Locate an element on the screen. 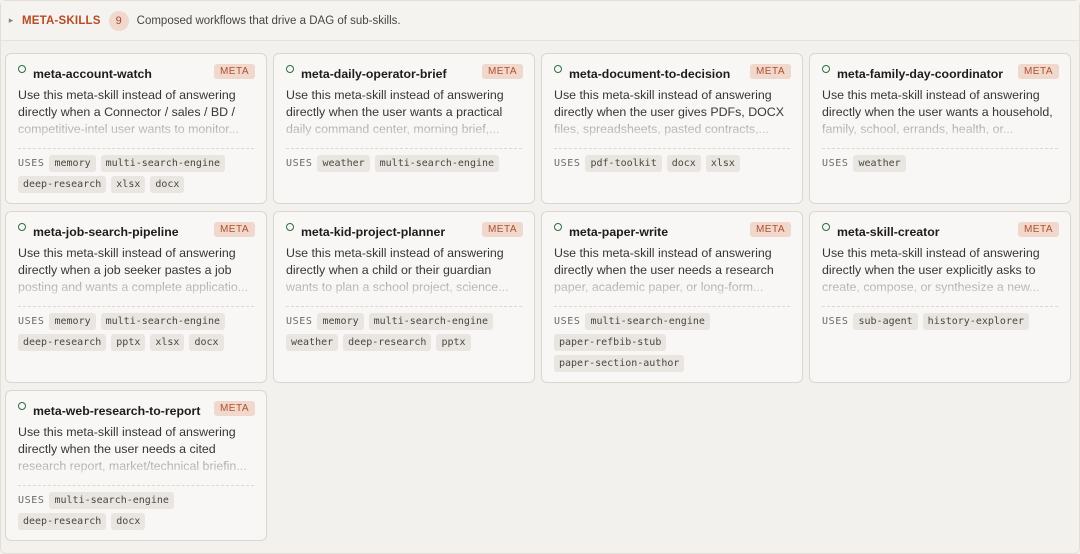 The height and width of the screenshot is (554, 1080). description-line: directly when a Connector / sales / BD / is located at coordinates (126, 112).